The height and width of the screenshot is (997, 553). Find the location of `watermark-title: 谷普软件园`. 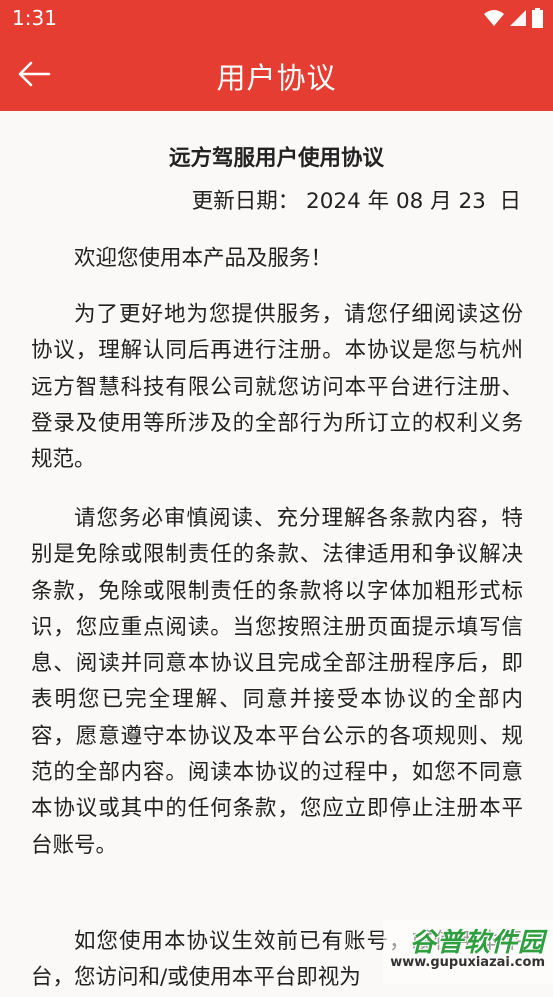

watermark-title: 谷普软件园 is located at coordinates (477, 943).